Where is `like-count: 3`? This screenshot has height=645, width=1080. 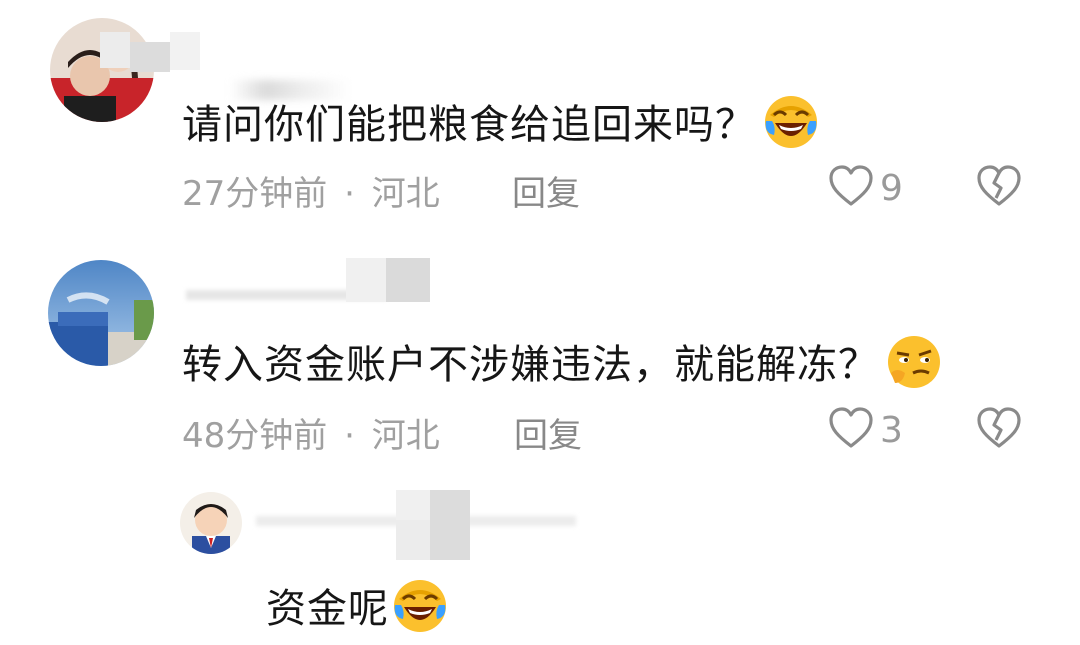
like-count: 3 is located at coordinates (891, 430).